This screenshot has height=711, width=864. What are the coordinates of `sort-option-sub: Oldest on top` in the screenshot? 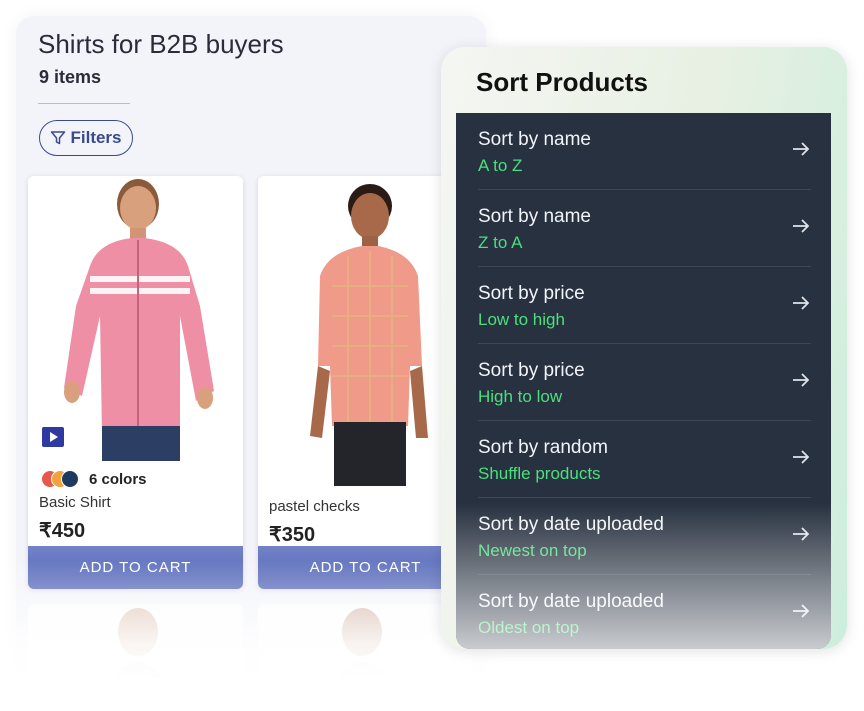 It's located at (529, 627).